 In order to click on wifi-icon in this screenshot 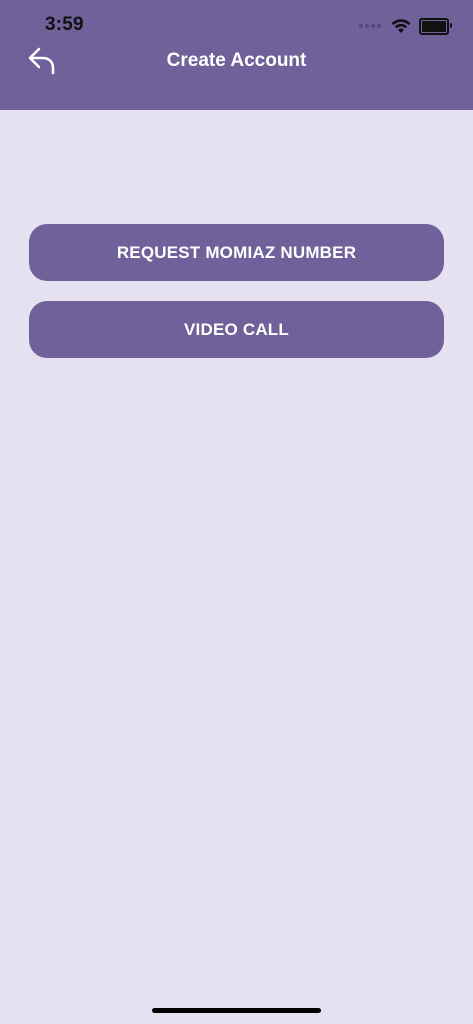, I will do `click(401, 26)`.